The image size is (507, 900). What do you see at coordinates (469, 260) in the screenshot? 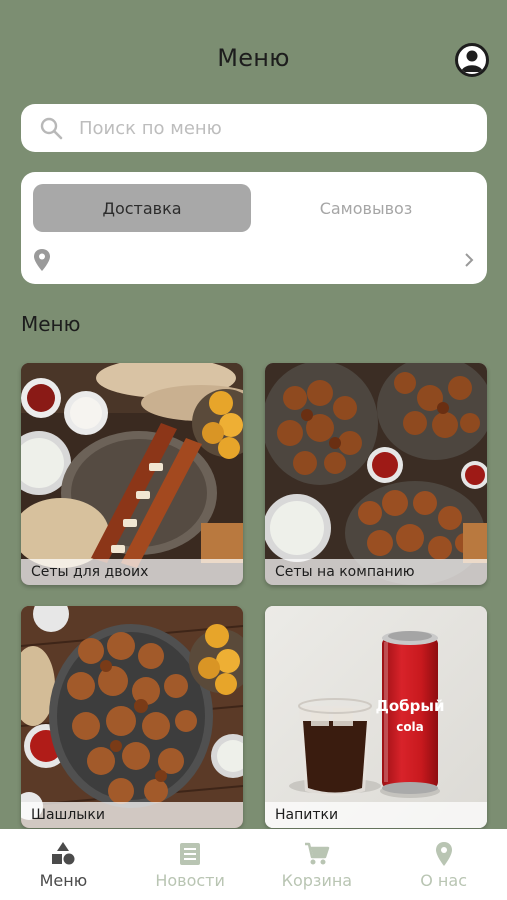
I see `chevron-right-icon` at bounding box center [469, 260].